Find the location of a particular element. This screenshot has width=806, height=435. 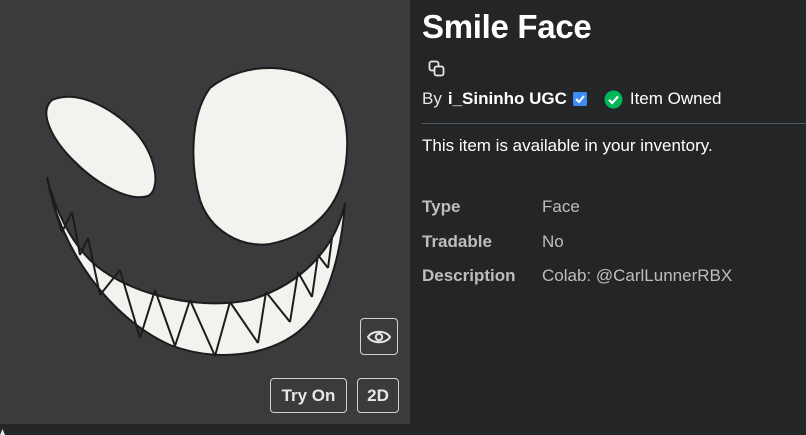

detail-value: No is located at coordinates (553, 241).